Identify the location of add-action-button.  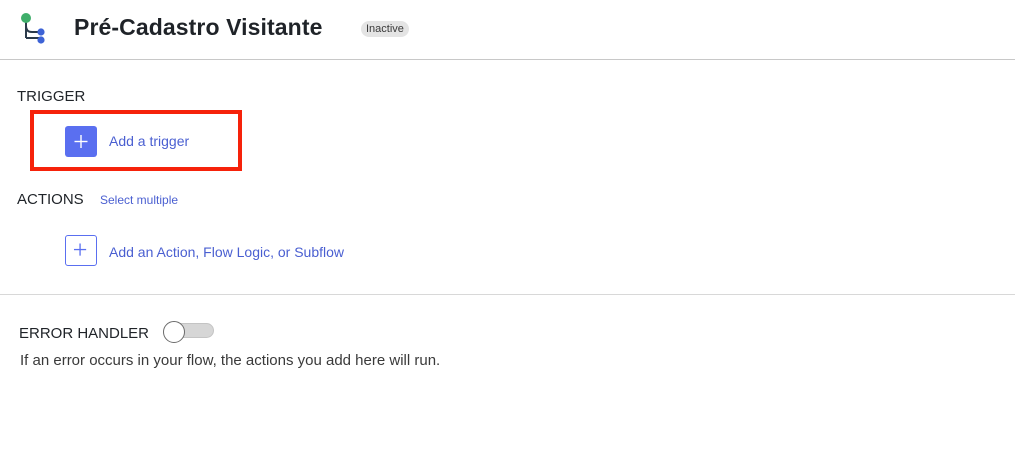
(81, 250).